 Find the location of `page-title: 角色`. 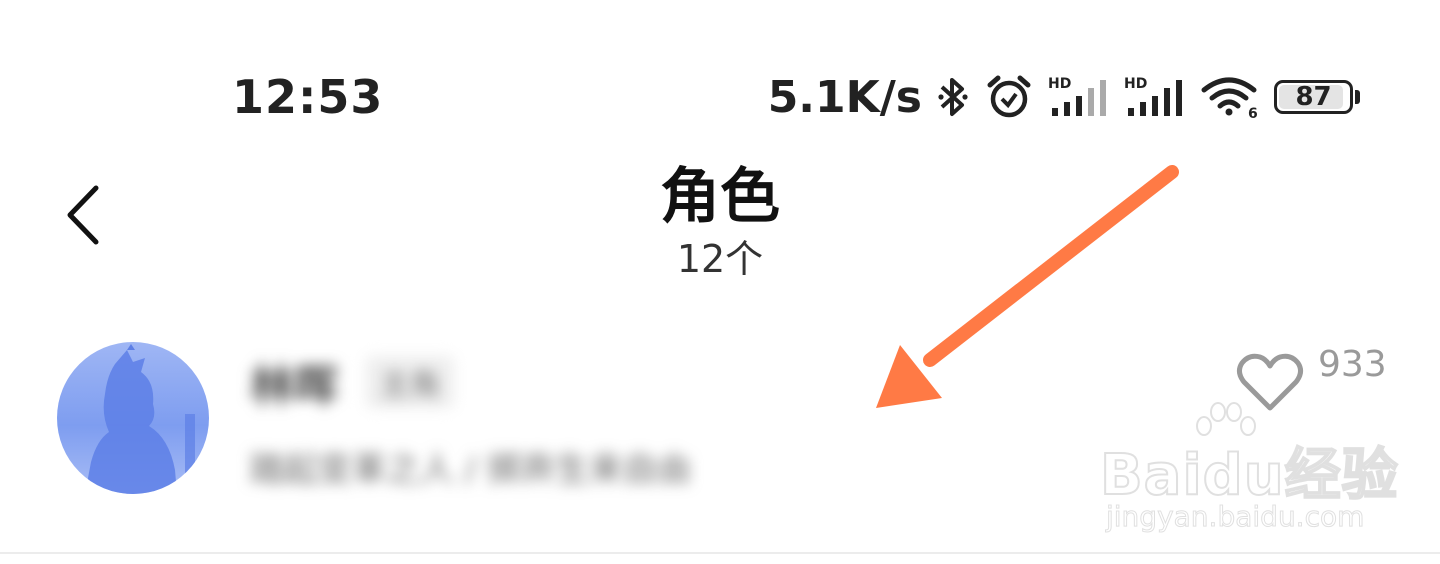

page-title: 角色 is located at coordinates (720, 197).